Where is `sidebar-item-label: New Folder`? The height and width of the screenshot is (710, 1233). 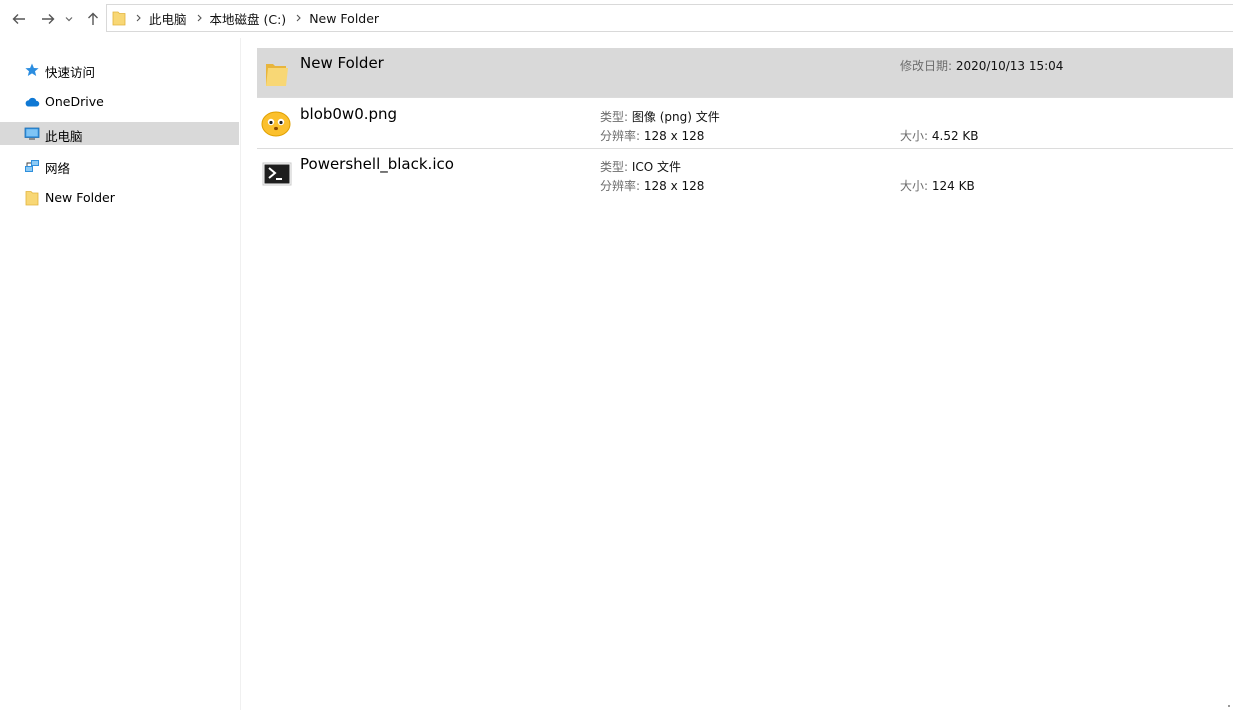 sidebar-item-label: New Folder is located at coordinates (80, 197).